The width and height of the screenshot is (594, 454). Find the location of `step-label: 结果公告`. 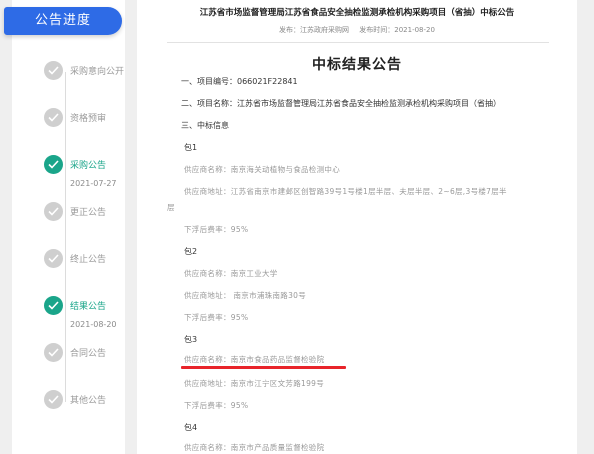

step-label: 结果公告 is located at coordinates (88, 307).